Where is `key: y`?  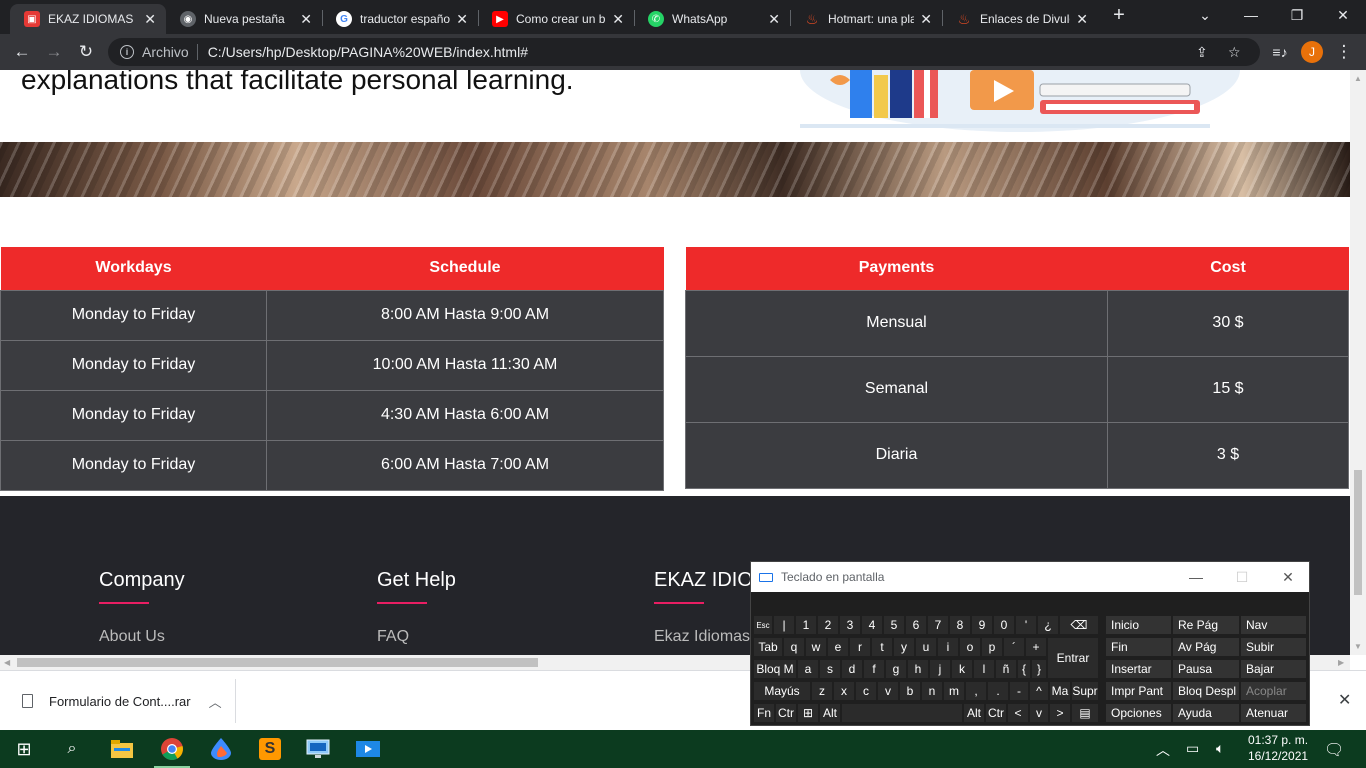 key: y is located at coordinates (904, 647).